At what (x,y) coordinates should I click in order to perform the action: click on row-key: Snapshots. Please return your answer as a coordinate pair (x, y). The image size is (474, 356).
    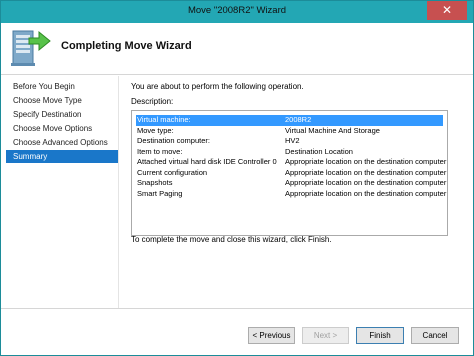
    Looking at the image, I should click on (155, 182).